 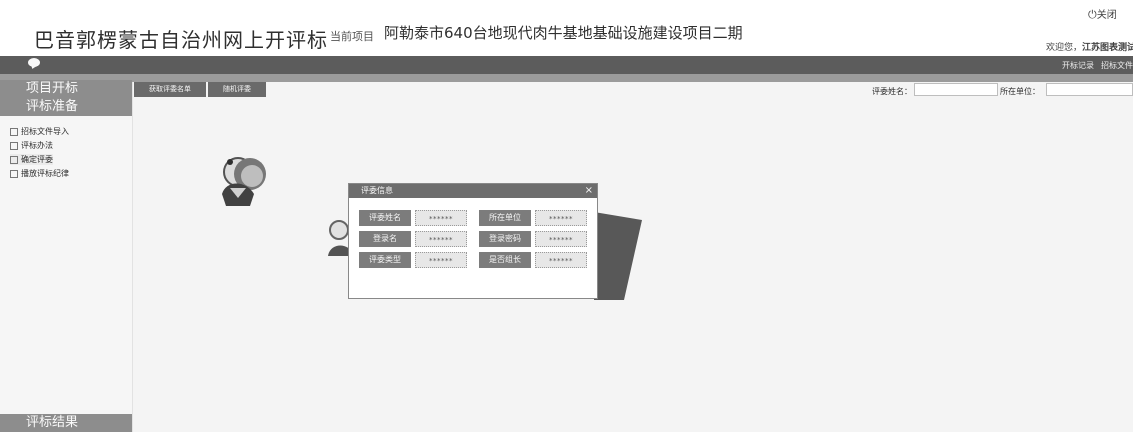 I want to click on expert-type-label: 评委类型, so click(x=385, y=260).